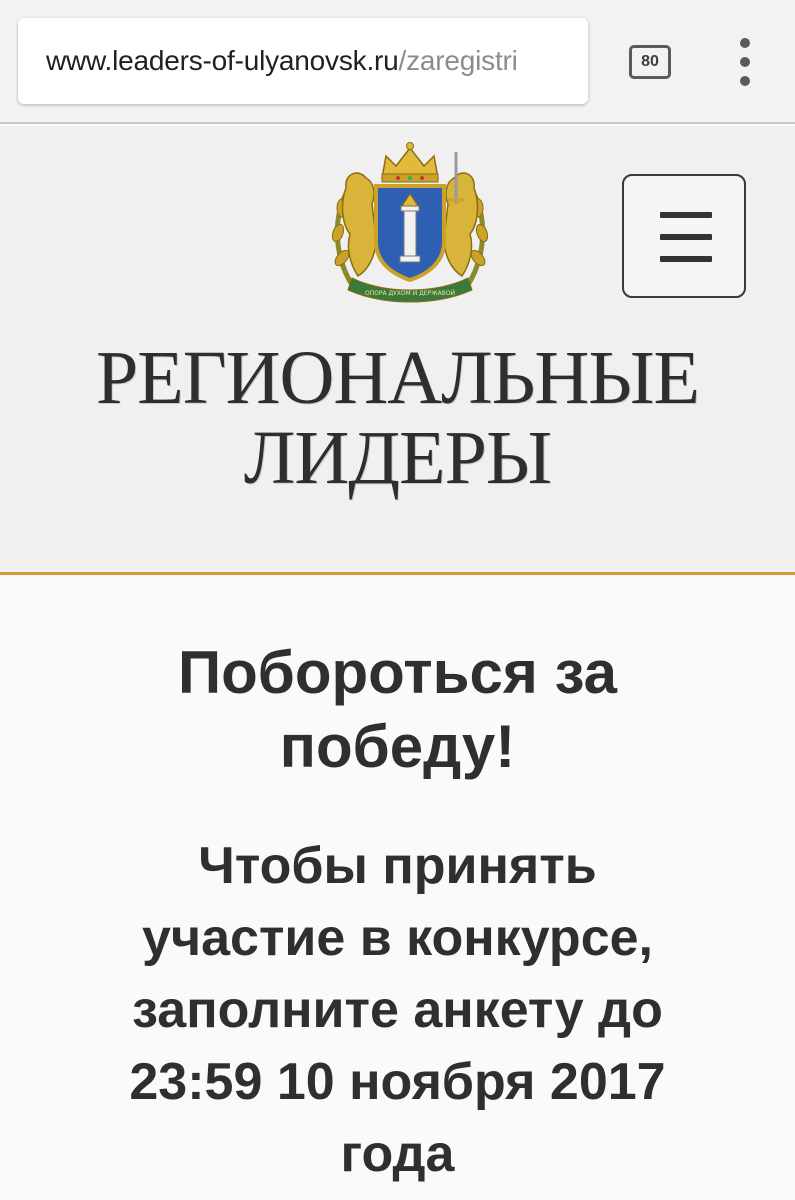  Describe the element at coordinates (650, 62) in the screenshot. I see `tab-switcher-button: 80` at that location.